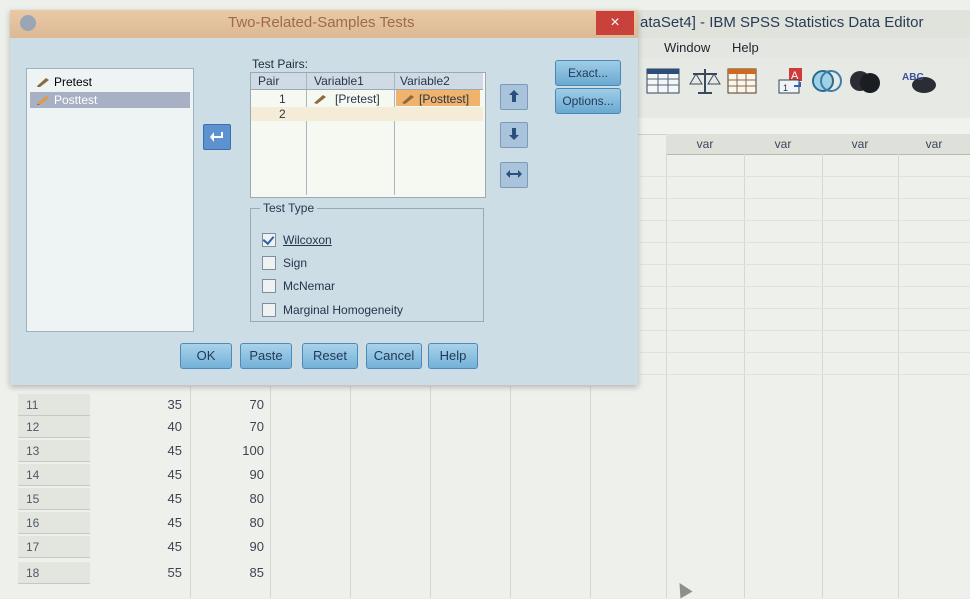 Image resolution: width=970 pixels, height=599 pixels. I want to click on app-icon, so click(28, 23).